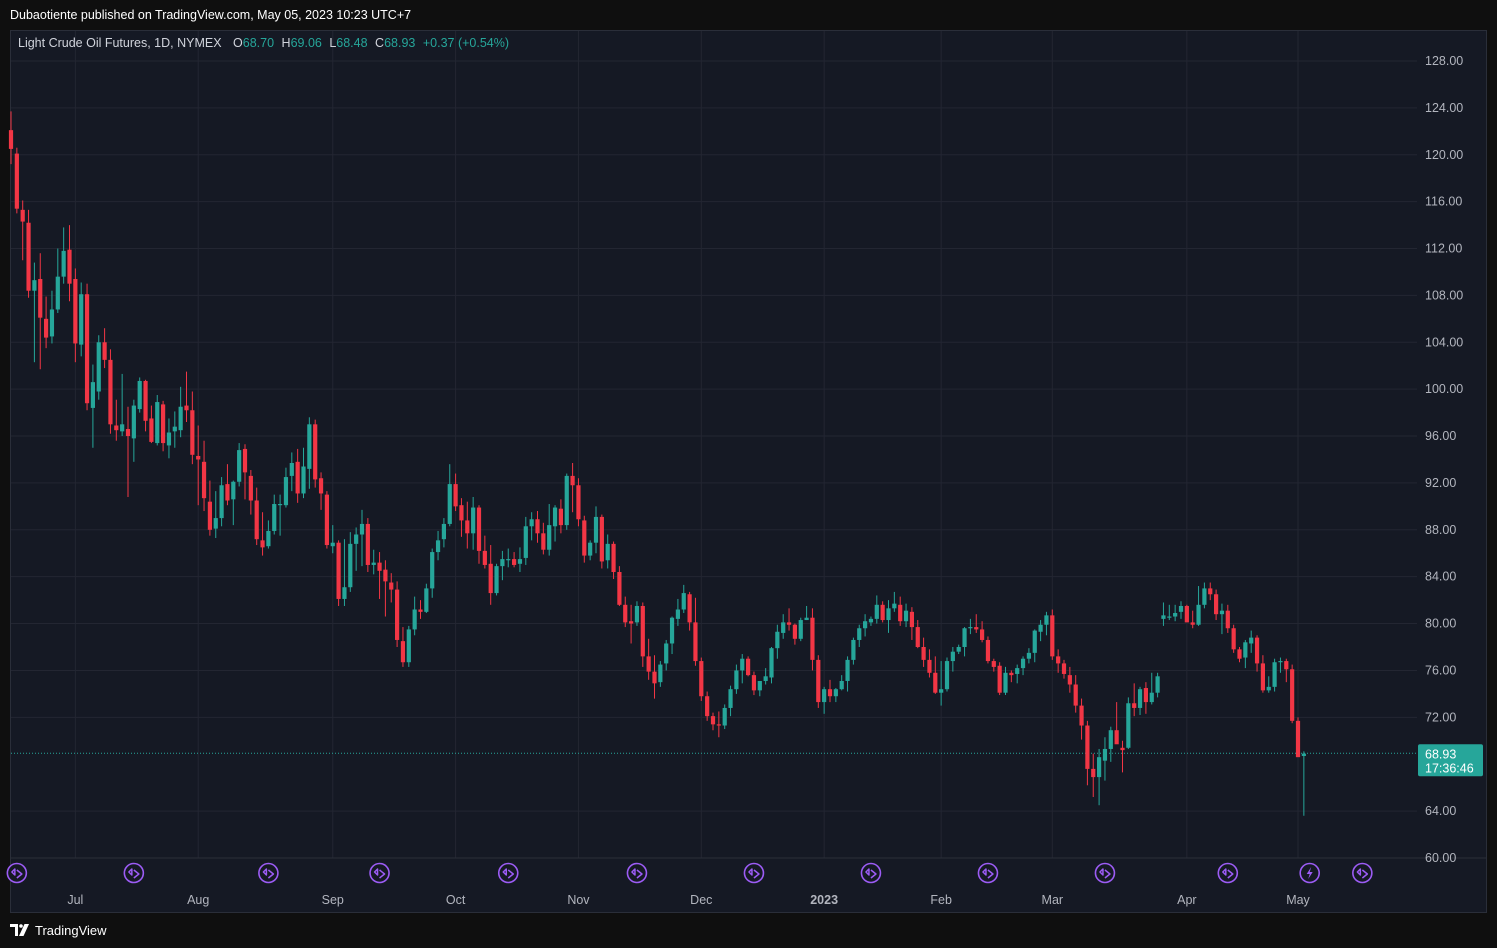 The width and height of the screenshot is (1497, 948). Describe the element at coordinates (1309, 873) in the screenshot. I see `flash-event-icon` at that location.